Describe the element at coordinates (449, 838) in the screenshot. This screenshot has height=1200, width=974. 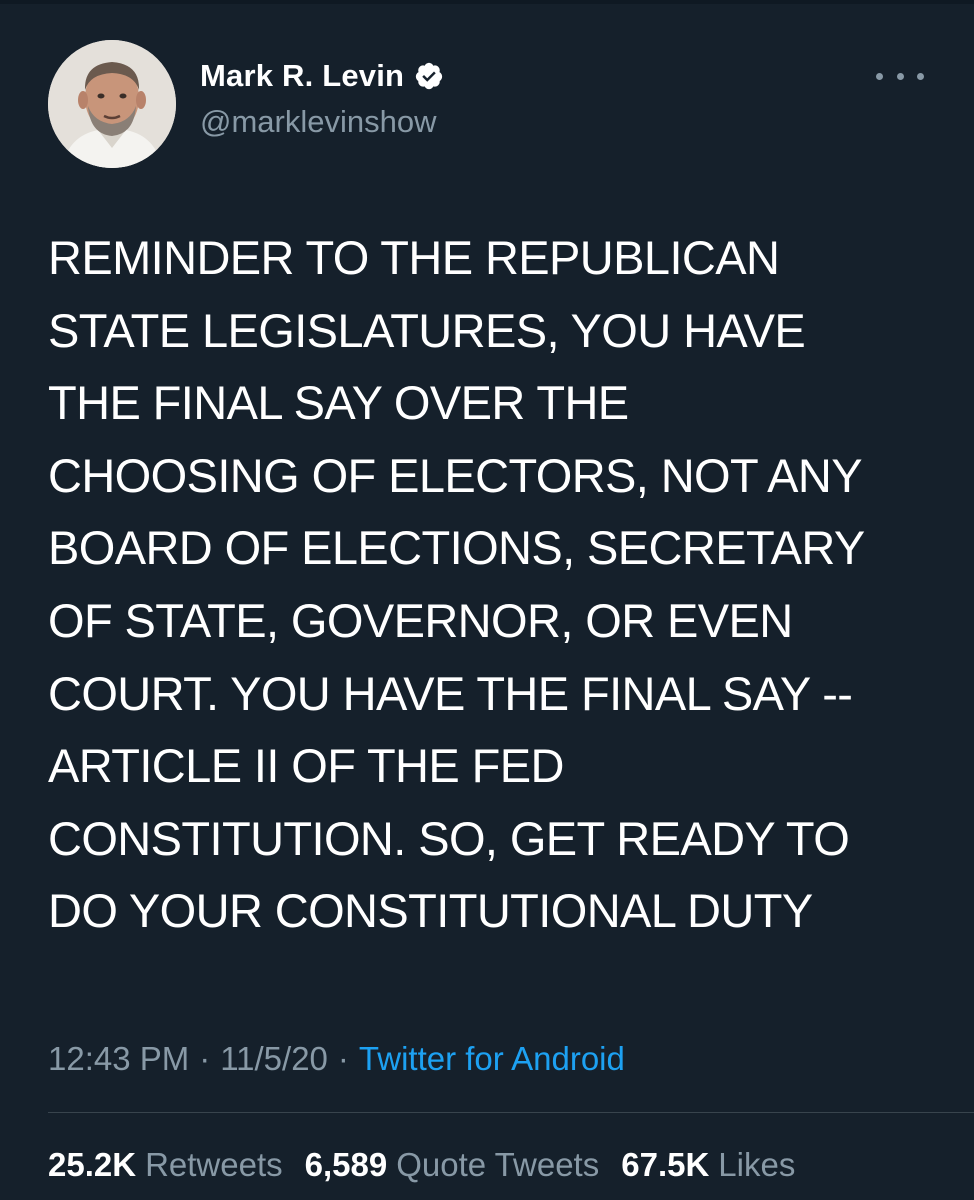
I see `tweet-text-line: CONSTITUTION. SO, GET READY TO` at that location.